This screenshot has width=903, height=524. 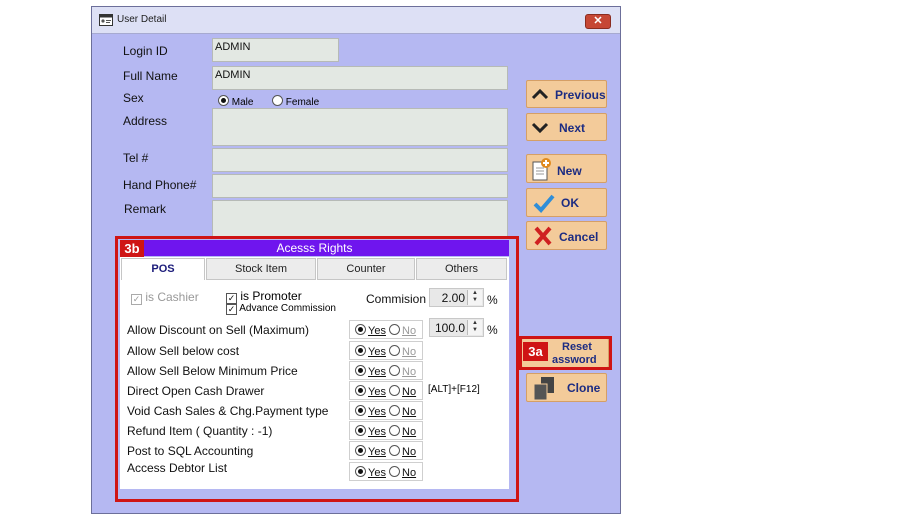 What do you see at coordinates (454, 389) in the screenshot?
I see `hotkey-hint: [ALT]+[F12]` at bounding box center [454, 389].